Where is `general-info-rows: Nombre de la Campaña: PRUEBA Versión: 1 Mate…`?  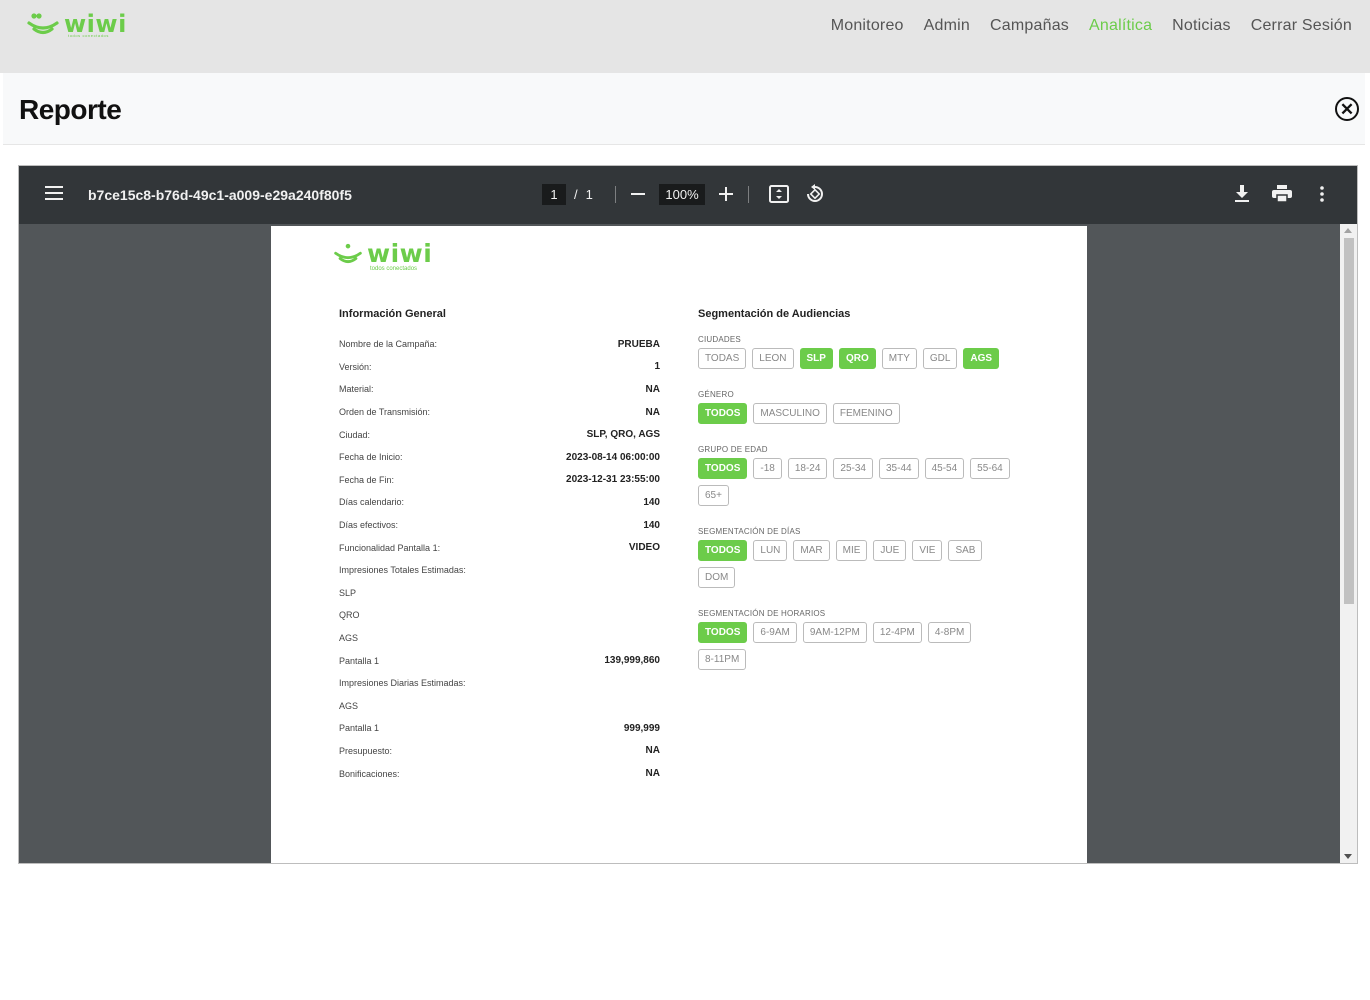 general-info-rows: Nombre de la Campaña: PRUEBA Versión: 1 Mate… is located at coordinates (499, 559).